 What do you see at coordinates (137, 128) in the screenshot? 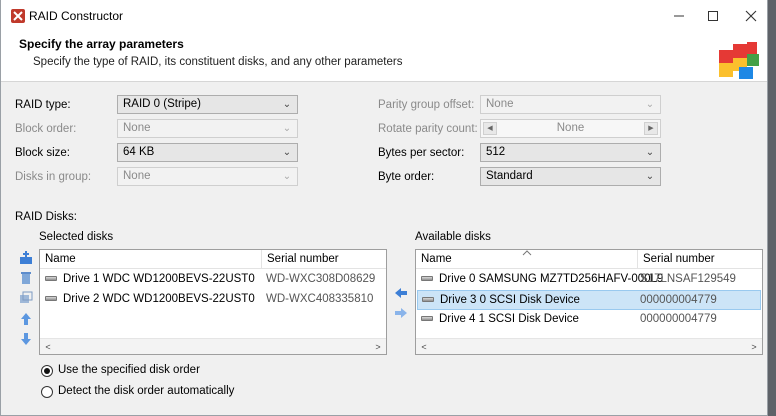
I see `block-order-value: None` at bounding box center [137, 128].